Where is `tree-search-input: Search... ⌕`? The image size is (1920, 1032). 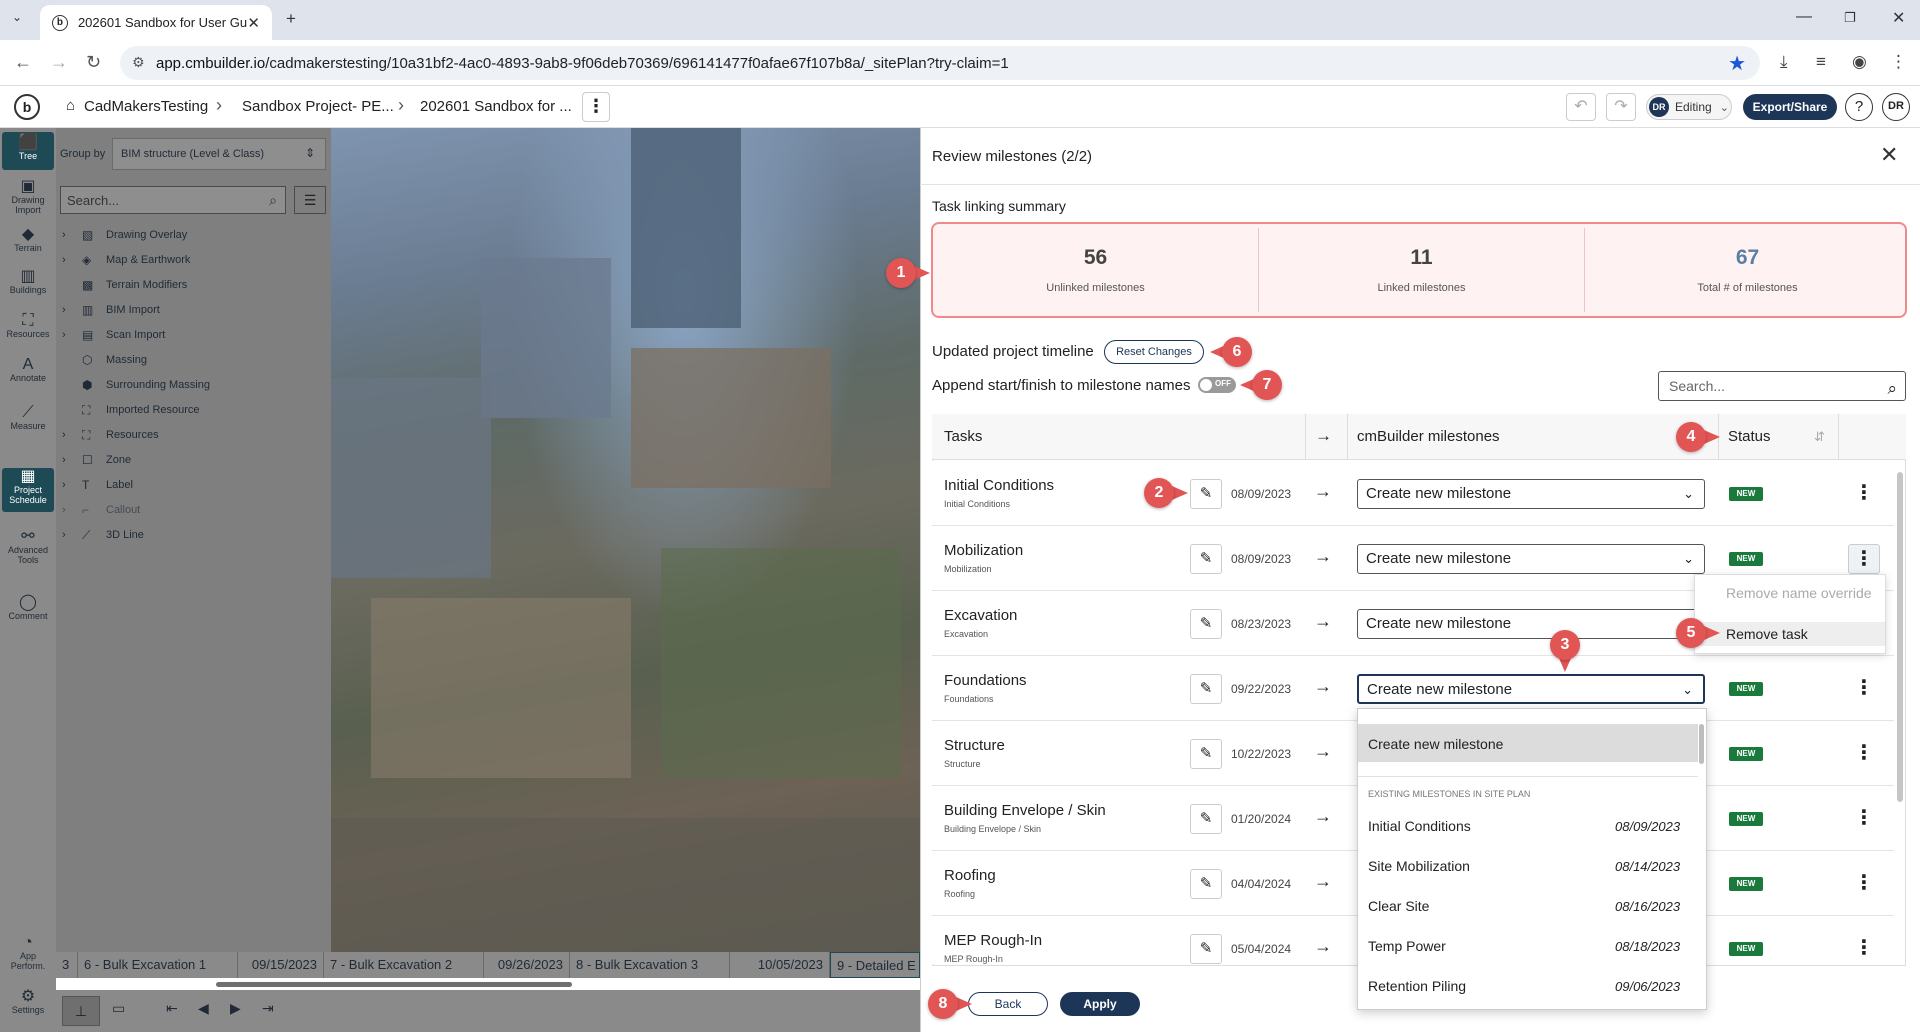 tree-search-input: Search... ⌕ is located at coordinates (173, 200).